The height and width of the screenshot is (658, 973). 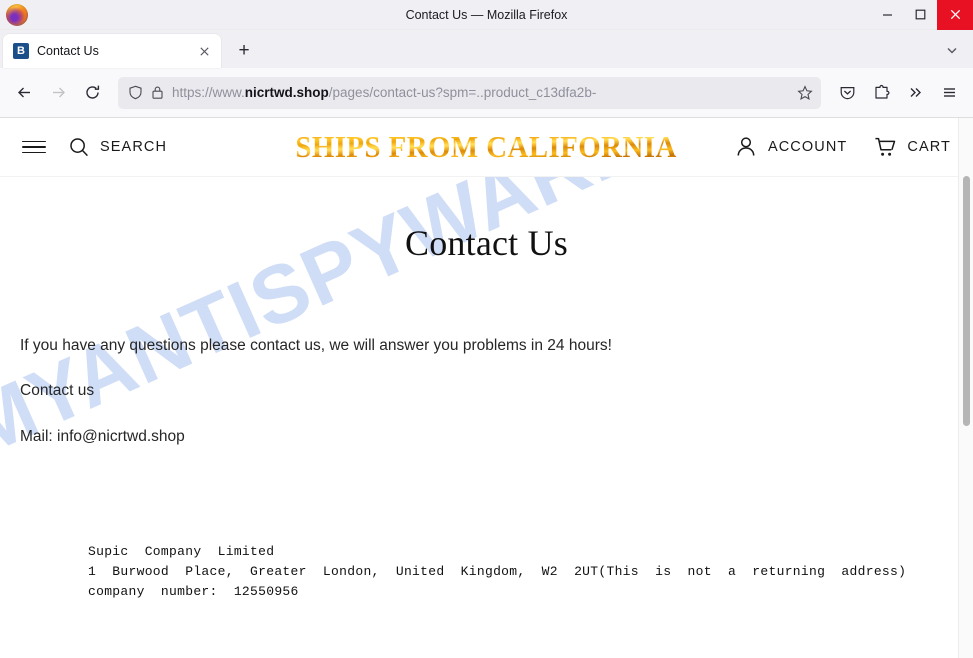 I want to click on account-label: ACCOUNT, so click(x=807, y=147).